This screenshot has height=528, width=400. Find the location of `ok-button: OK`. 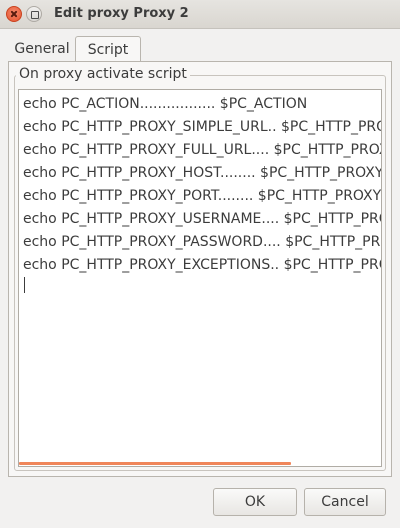

ok-button: OK is located at coordinates (255, 502).